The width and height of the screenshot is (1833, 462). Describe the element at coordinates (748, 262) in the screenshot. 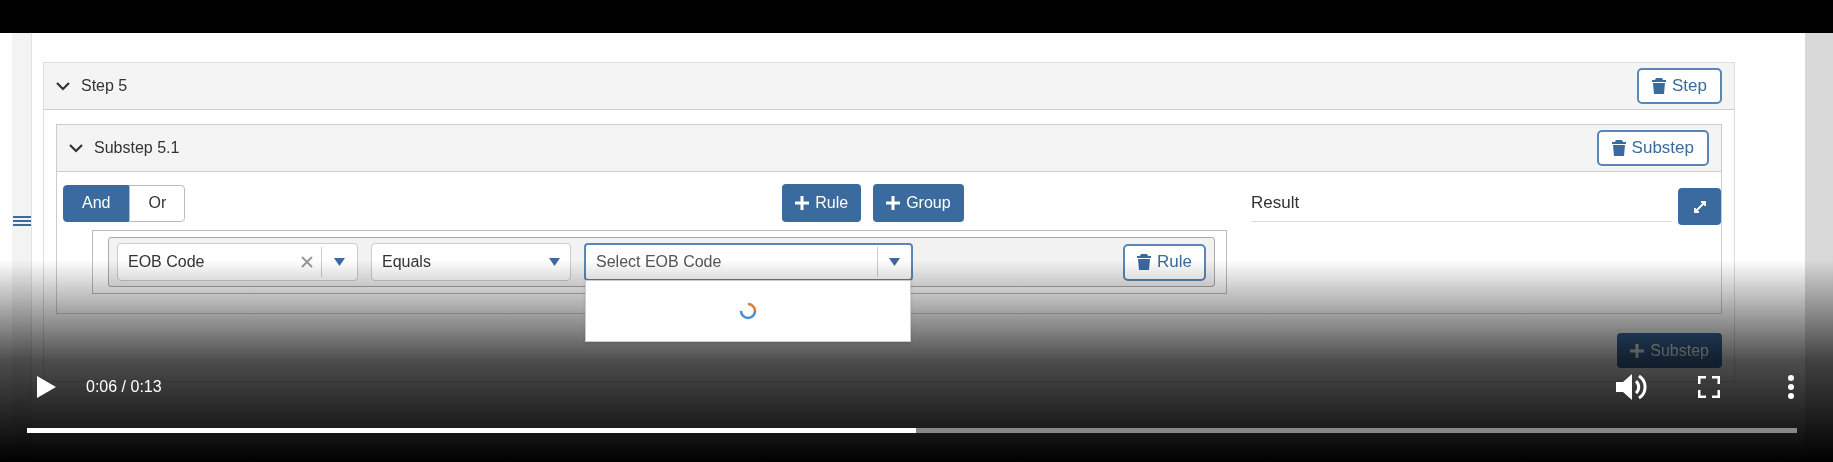

I see `value-select: Select EOB Code` at that location.